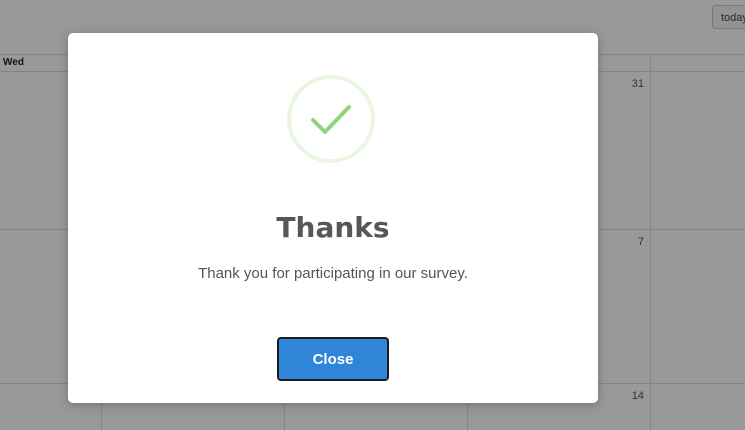 The width and height of the screenshot is (745, 430). I want to click on close-button: Close, so click(333, 359).